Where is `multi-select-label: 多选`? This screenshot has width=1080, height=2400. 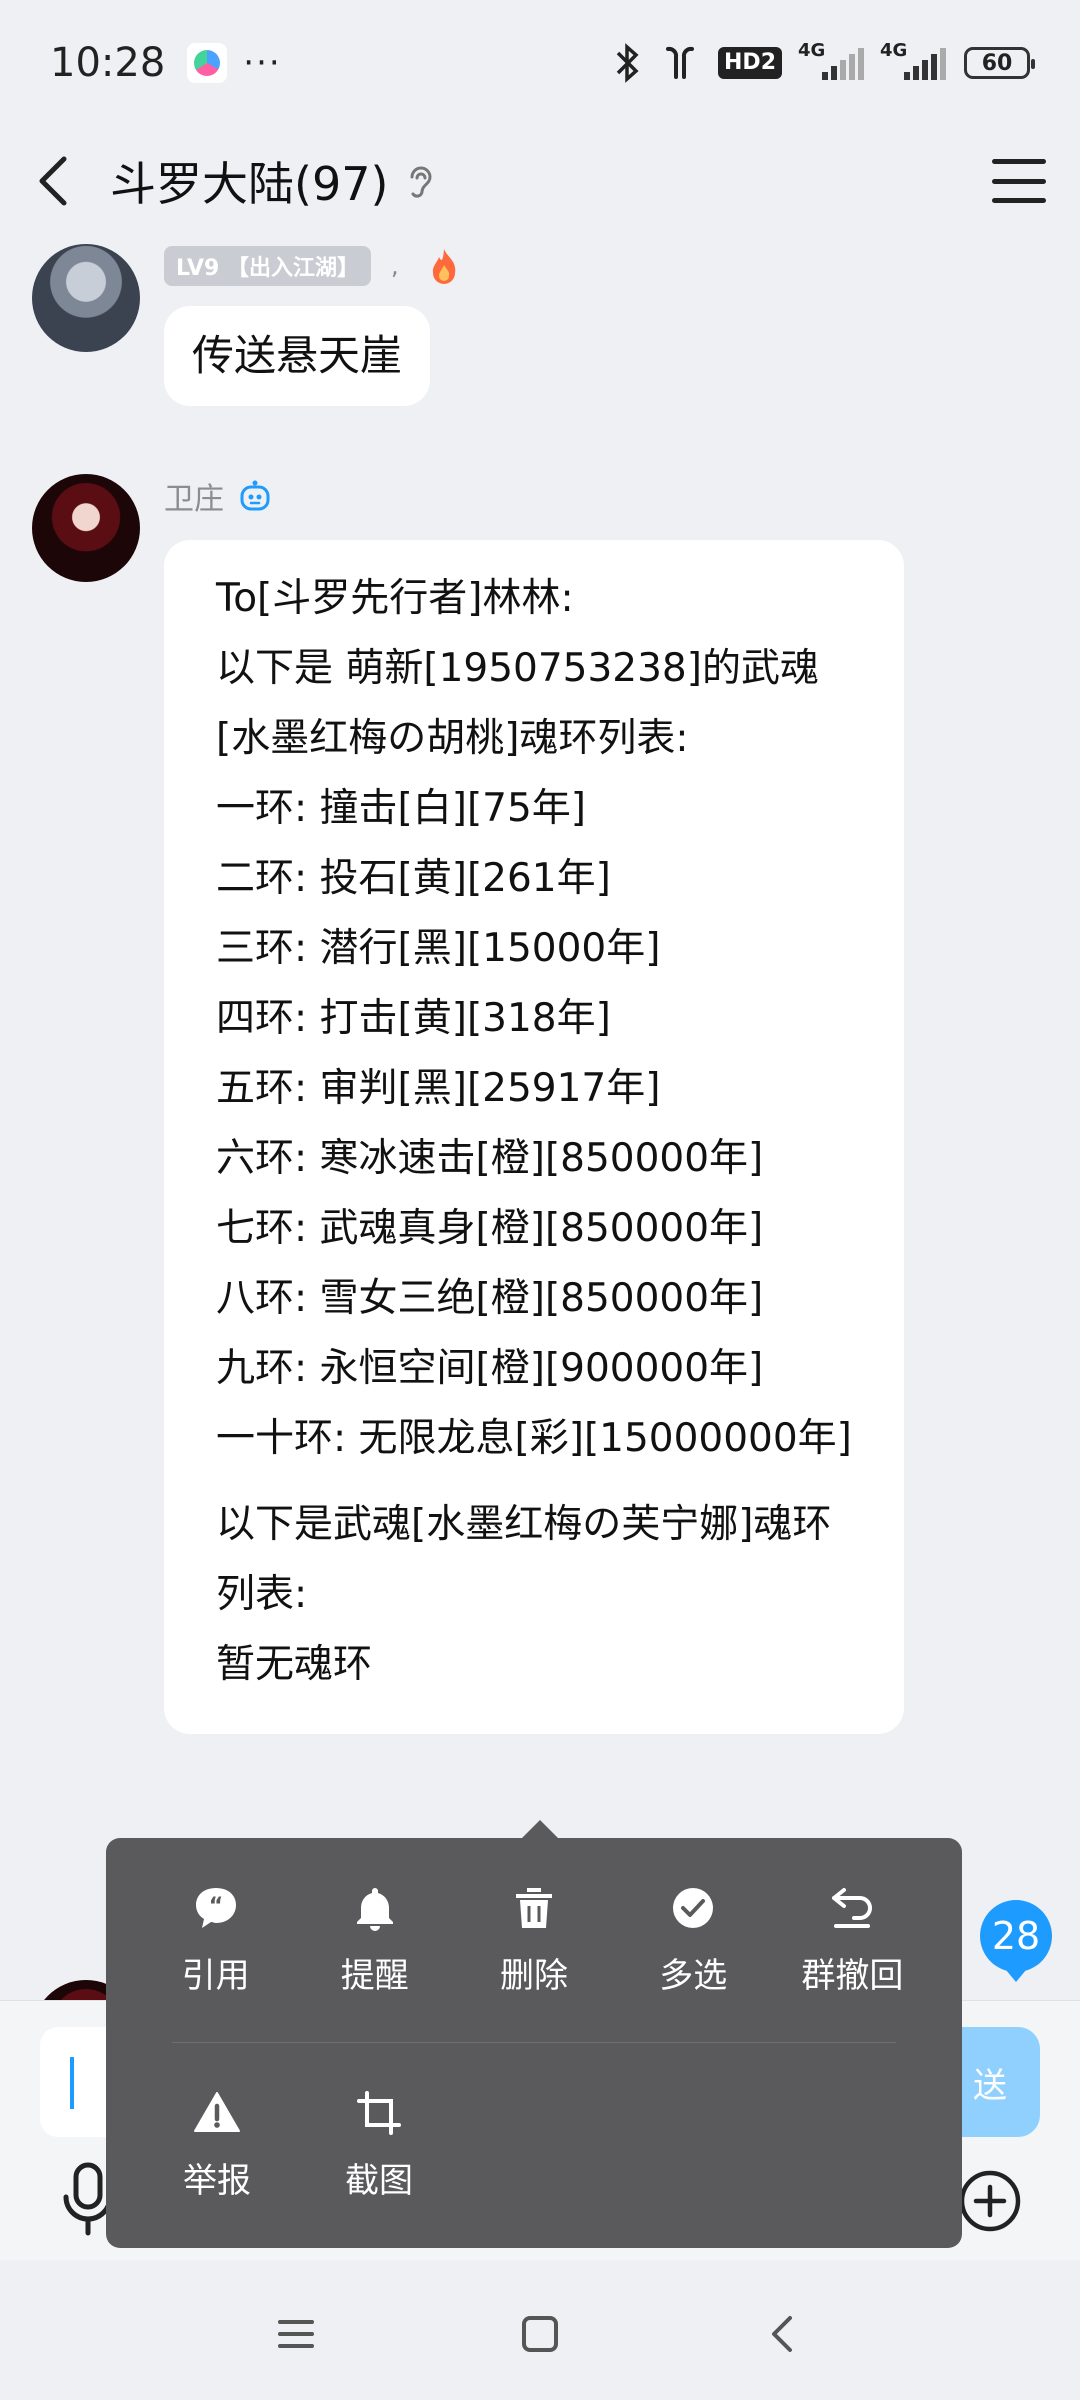
multi-select-label: 多选 is located at coordinates (693, 1975).